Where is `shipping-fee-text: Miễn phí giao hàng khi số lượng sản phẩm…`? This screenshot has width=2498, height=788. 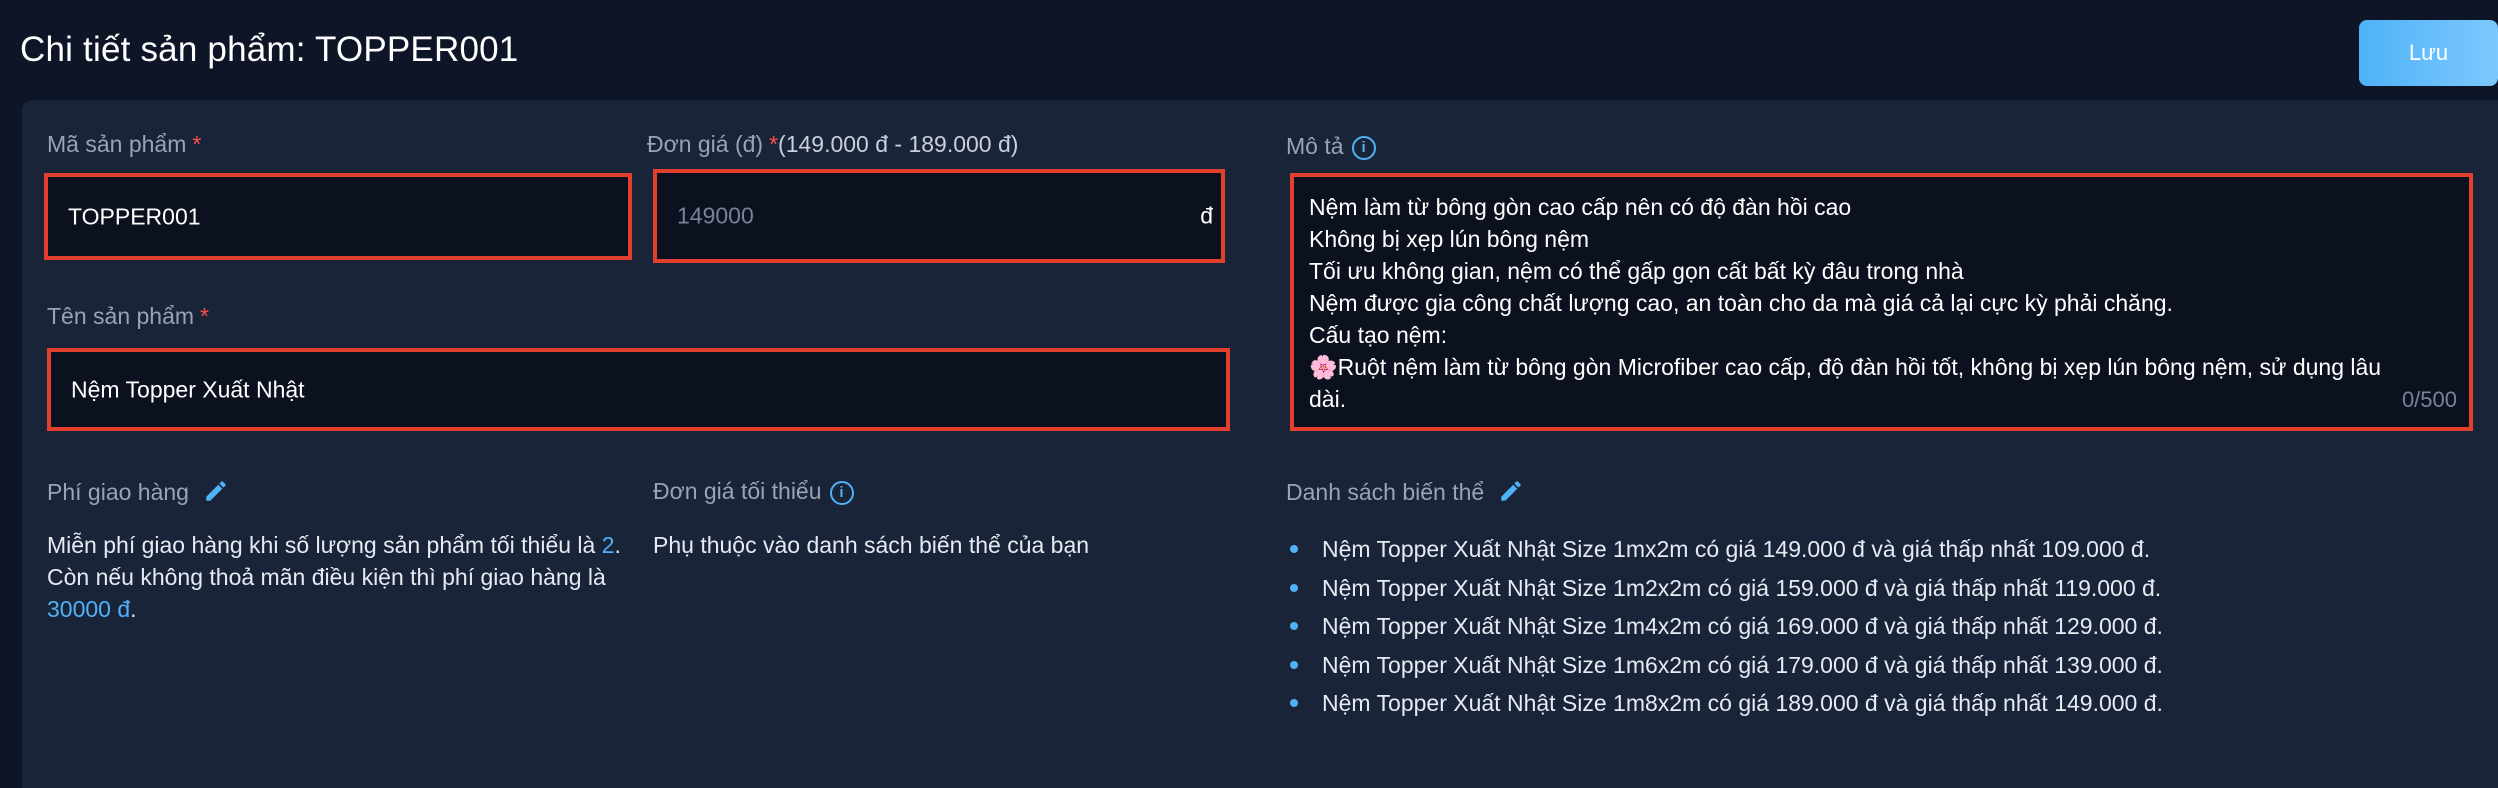
shipping-fee-text: Miễn phí giao hàng khi số lượng sản phẩm… is located at coordinates (334, 577).